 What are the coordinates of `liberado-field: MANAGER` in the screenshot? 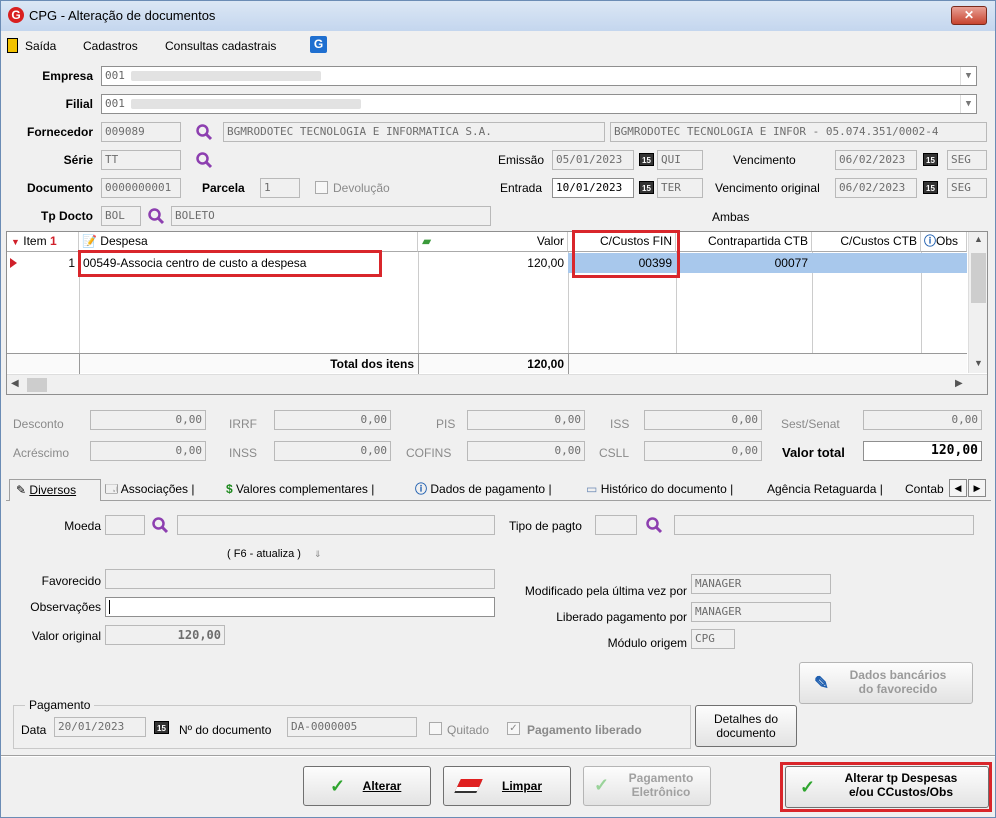 It's located at (761, 612).